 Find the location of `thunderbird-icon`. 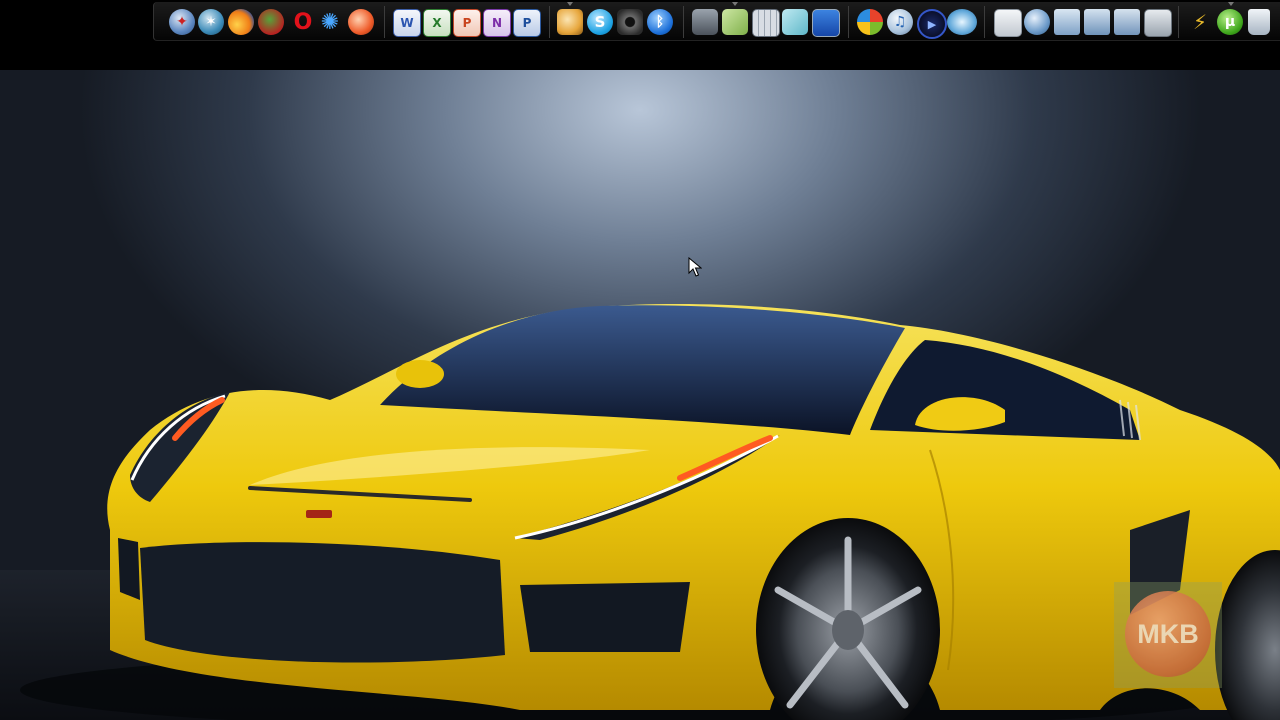

thunderbird-icon is located at coordinates (361, 22).